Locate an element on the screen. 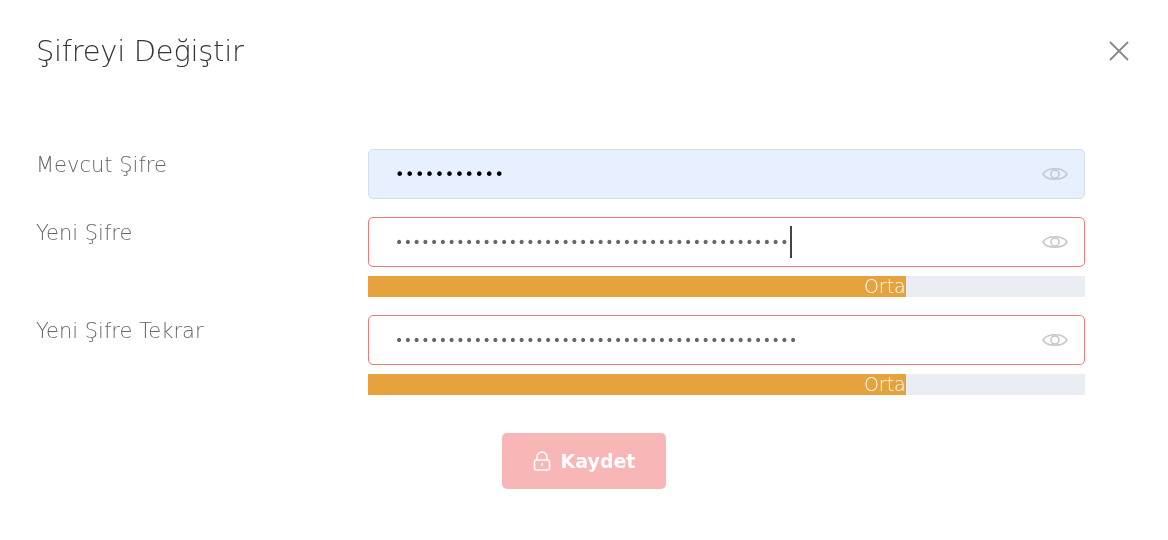 This screenshot has width=1168, height=540. field-label: Mevcut Şifre is located at coordinates (102, 165).